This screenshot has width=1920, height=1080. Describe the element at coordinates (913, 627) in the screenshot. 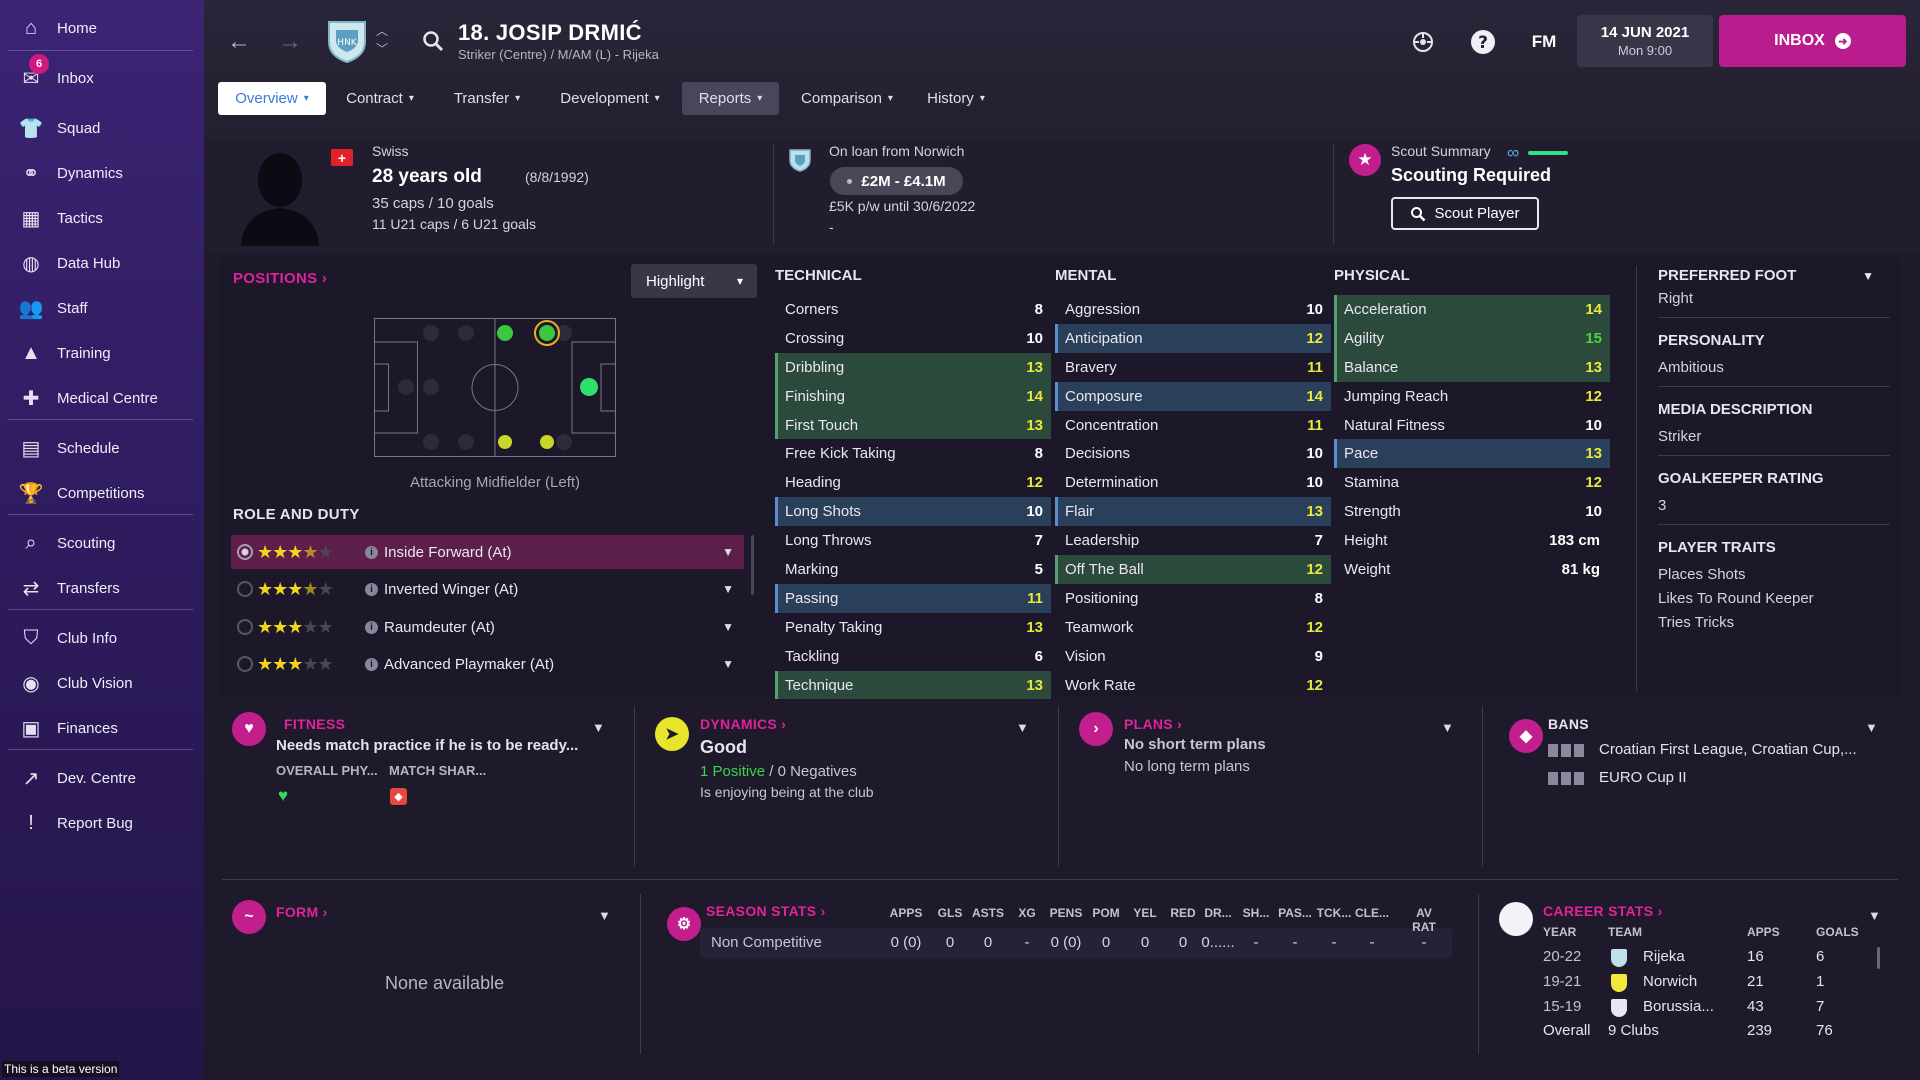

I see `attribute-row: Penalty Taking 13` at that location.